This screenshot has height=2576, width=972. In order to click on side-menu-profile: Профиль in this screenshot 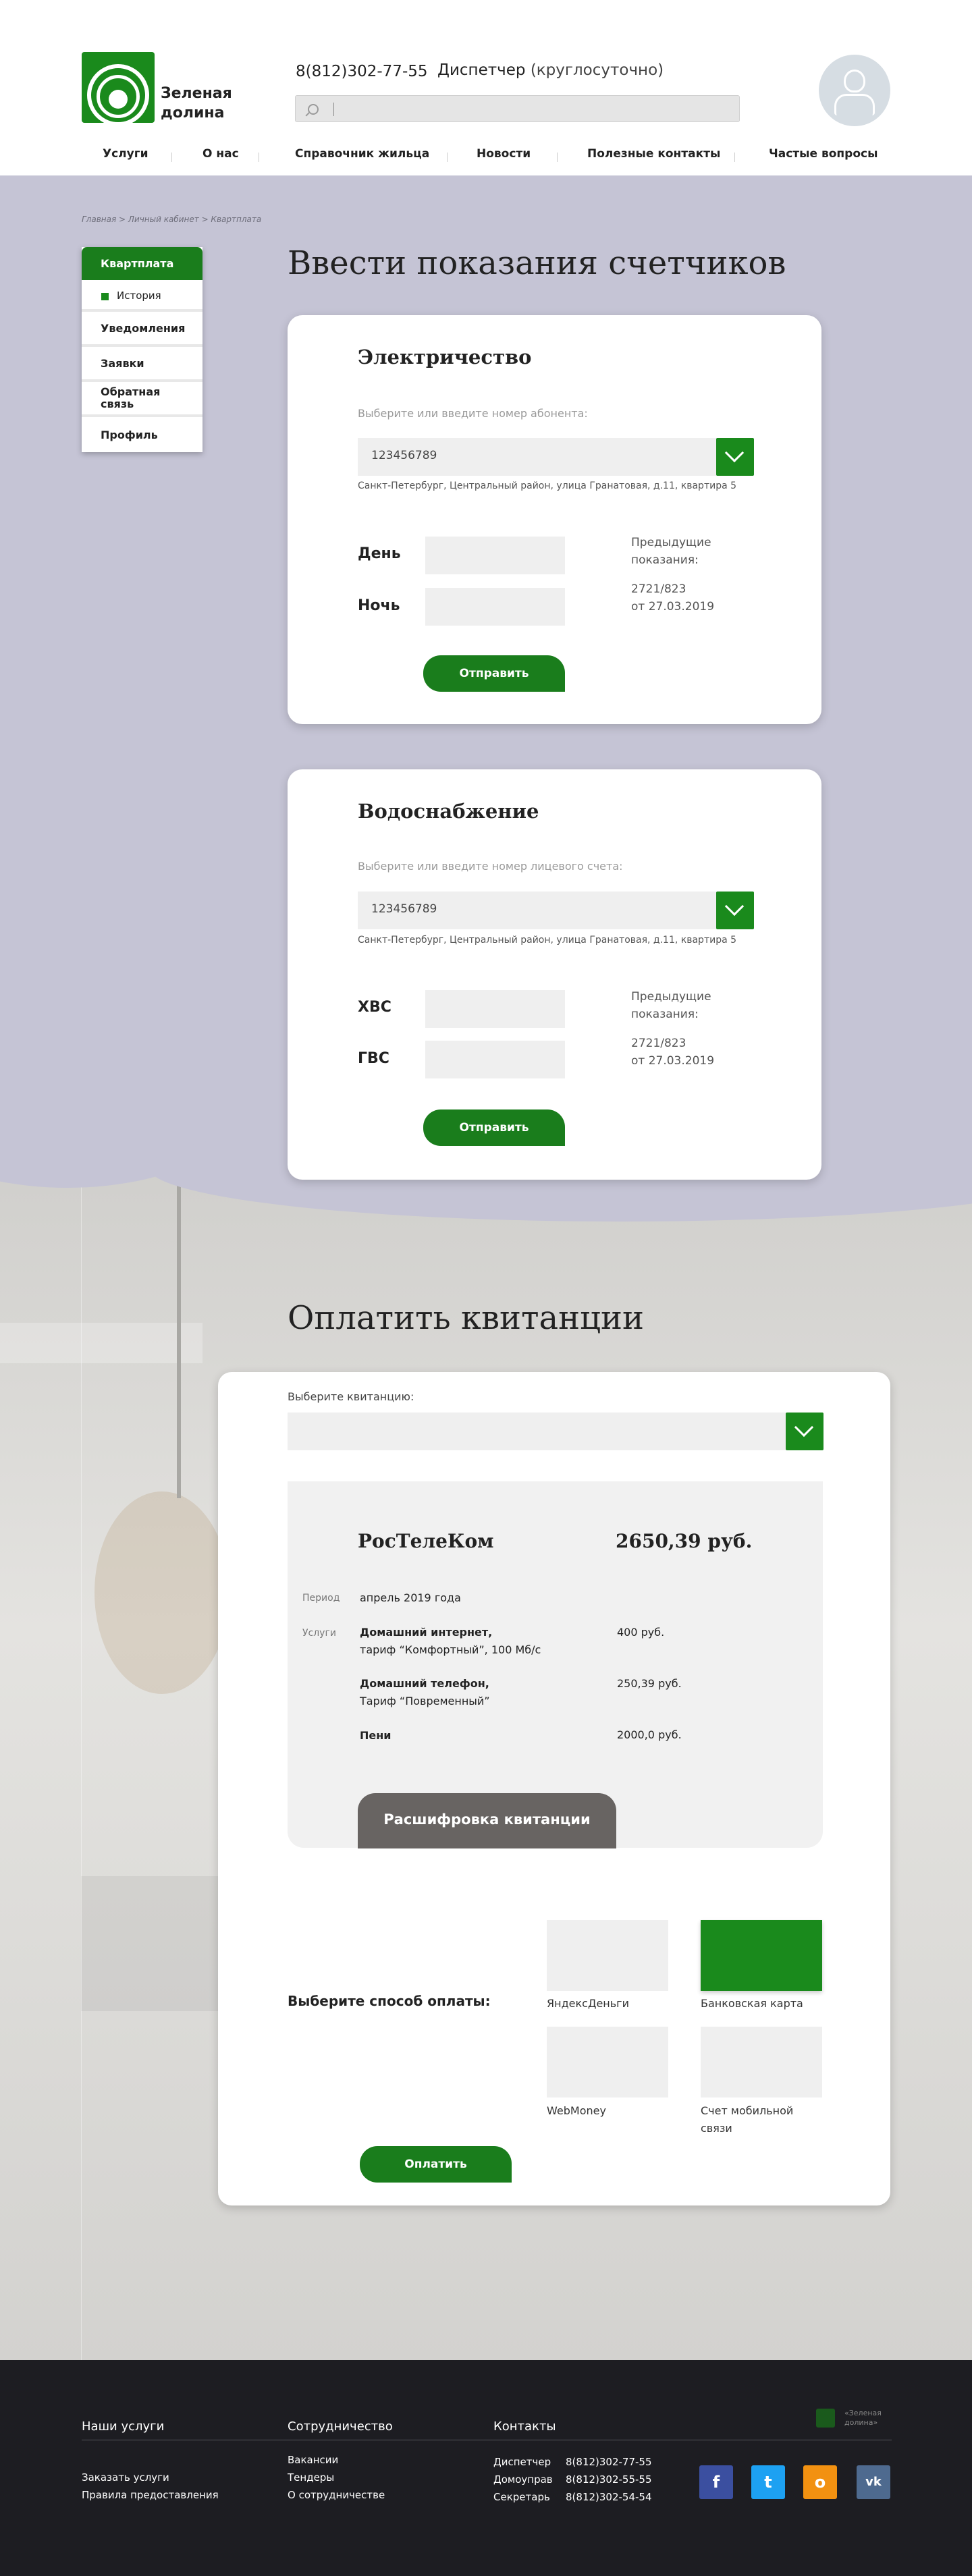, I will do `click(142, 434)`.